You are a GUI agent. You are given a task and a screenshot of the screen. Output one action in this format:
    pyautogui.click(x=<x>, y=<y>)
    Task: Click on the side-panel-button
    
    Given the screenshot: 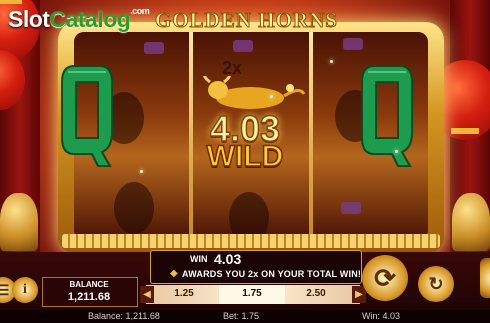 What is the action you would take?
    pyautogui.click(x=485, y=278)
    